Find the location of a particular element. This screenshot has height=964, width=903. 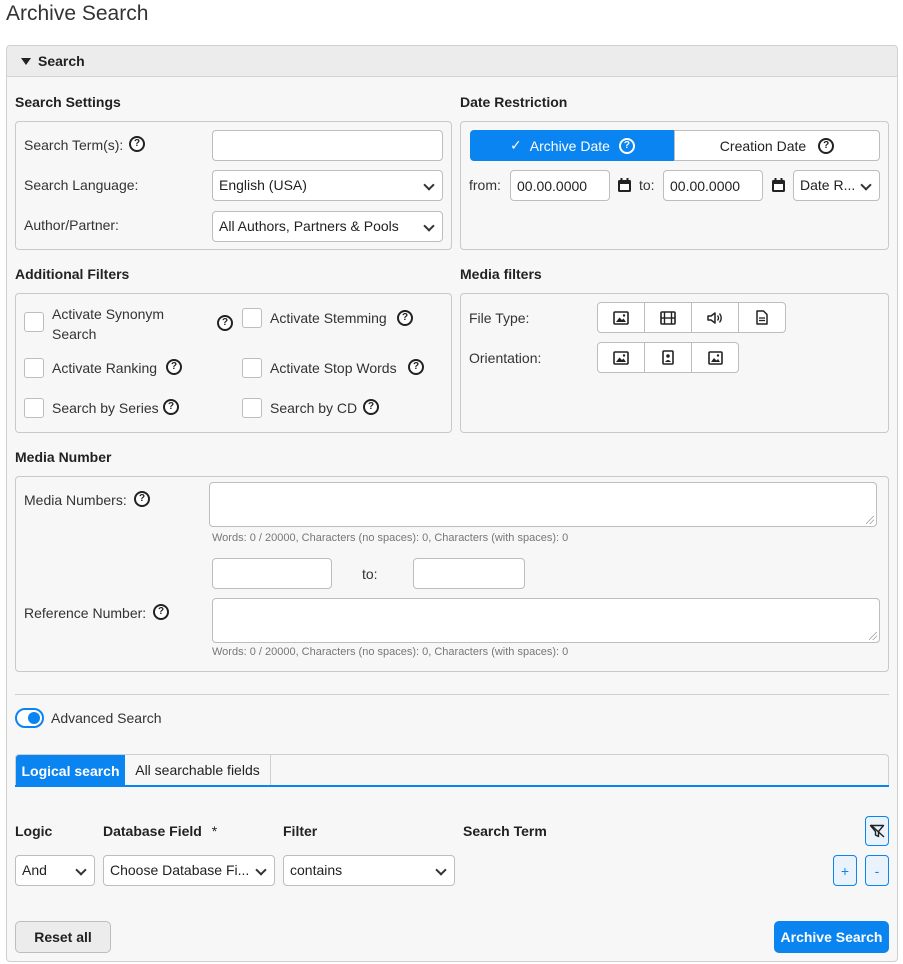

file-type-document-button is located at coordinates (762, 317).